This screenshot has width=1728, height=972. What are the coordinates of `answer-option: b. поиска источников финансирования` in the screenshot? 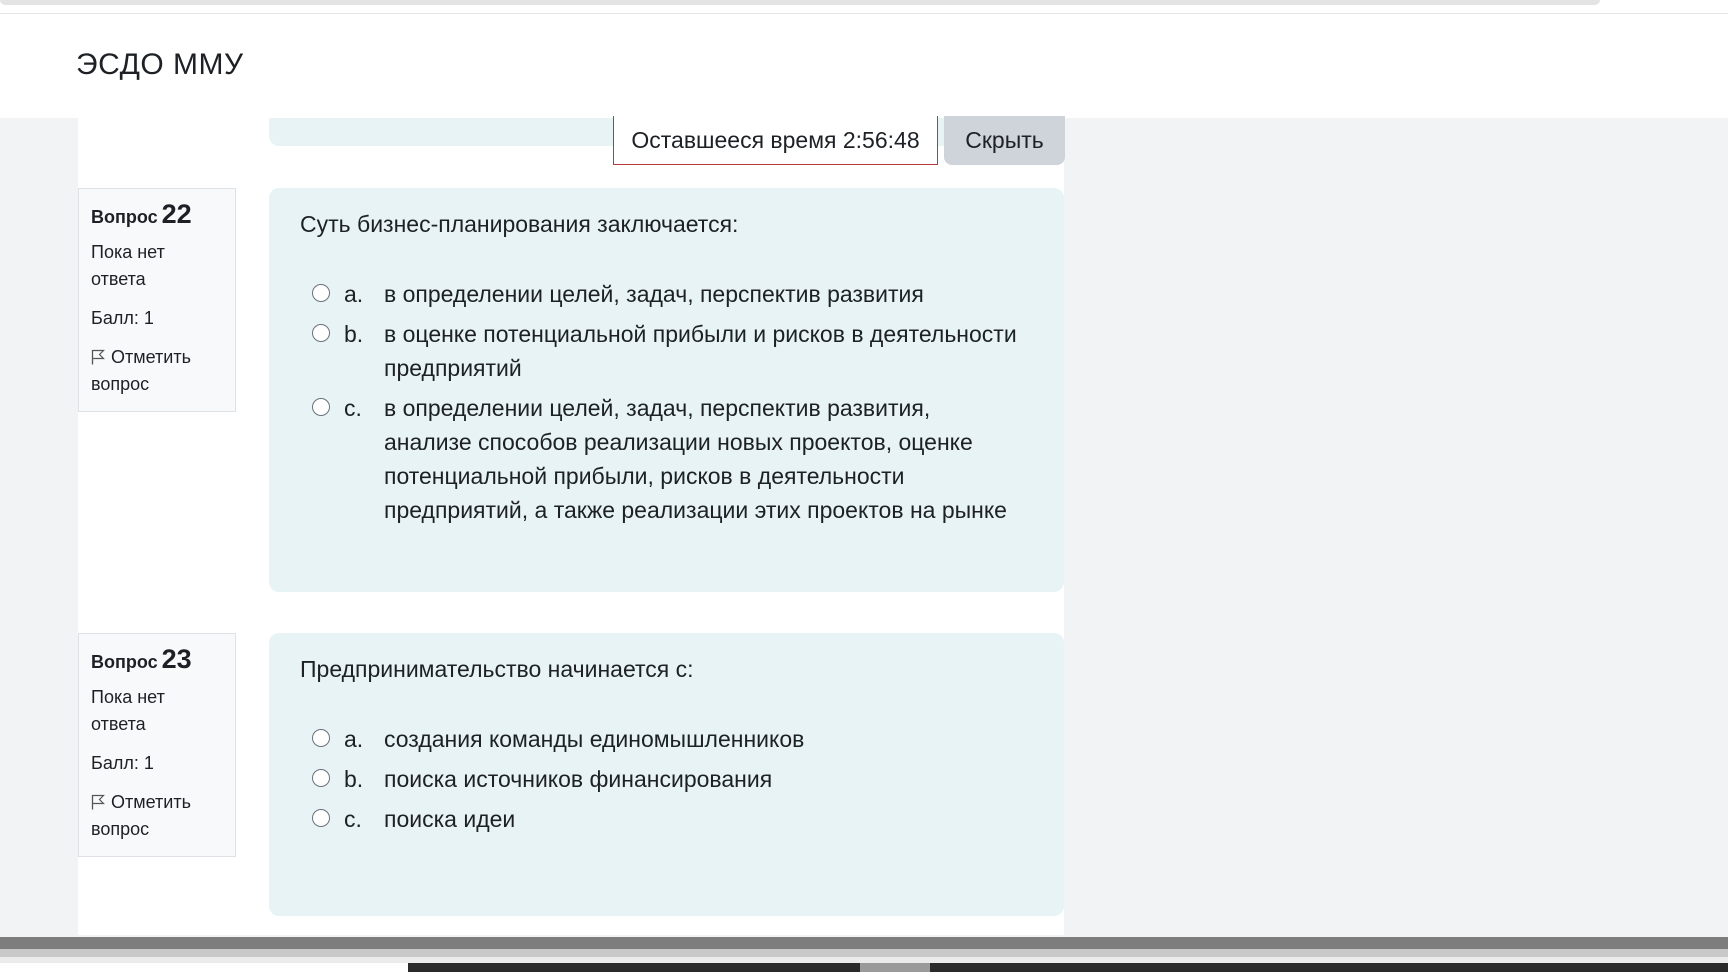 It's located at (666, 779).